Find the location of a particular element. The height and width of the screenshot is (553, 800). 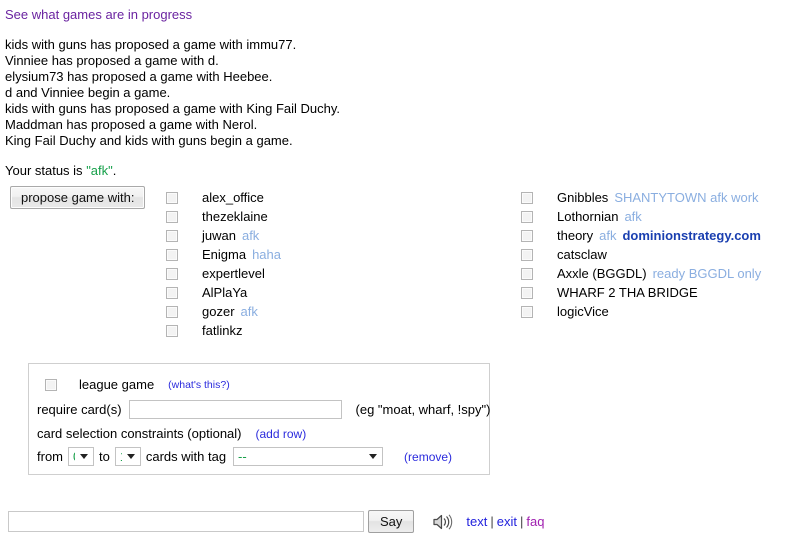

player-name: theory is located at coordinates (575, 235).